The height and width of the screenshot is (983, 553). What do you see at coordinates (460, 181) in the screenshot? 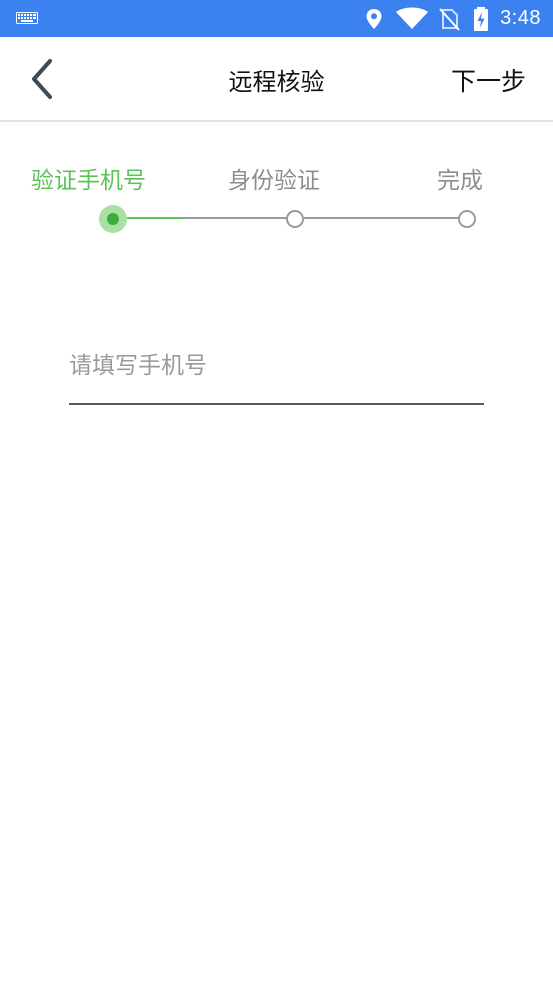
I see `step-label-complete: 完成` at bounding box center [460, 181].